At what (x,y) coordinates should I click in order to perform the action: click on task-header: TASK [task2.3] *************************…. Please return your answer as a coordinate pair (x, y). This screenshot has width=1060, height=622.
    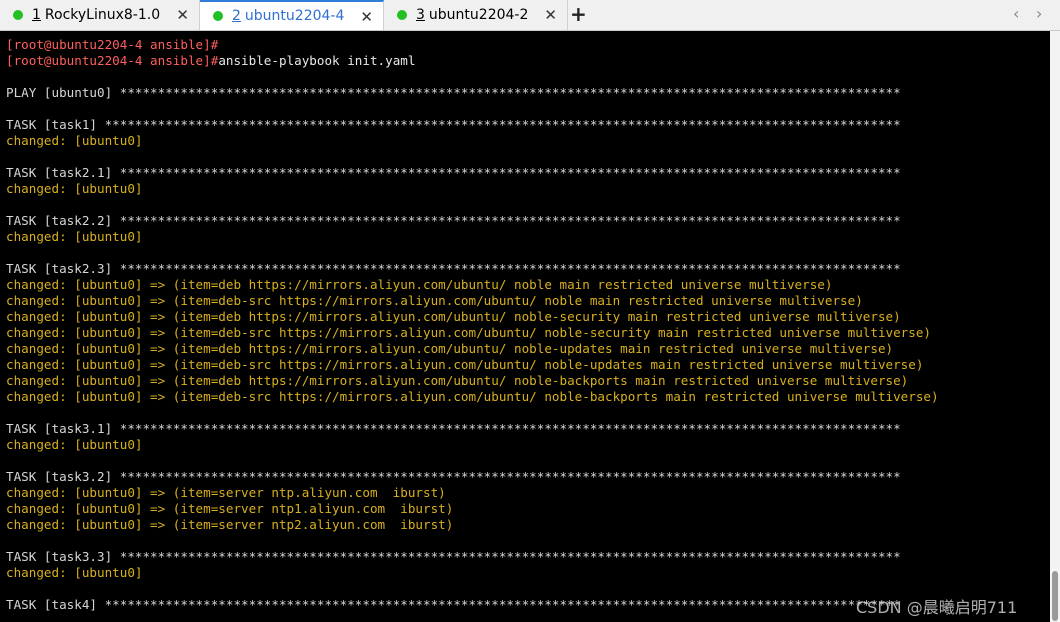
    Looking at the image, I should click on (453, 268).